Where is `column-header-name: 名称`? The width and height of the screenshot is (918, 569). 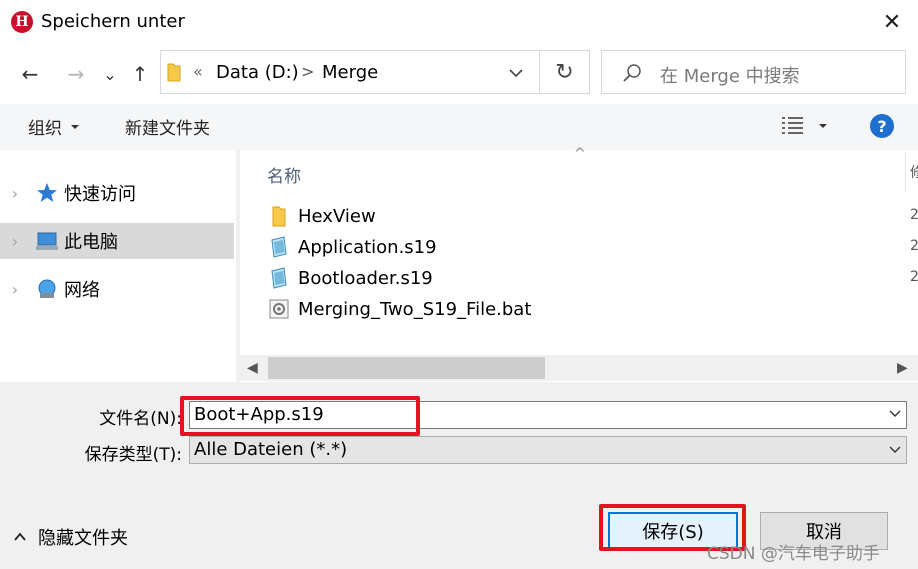
column-header-name: 名称 is located at coordinates (284, 174).